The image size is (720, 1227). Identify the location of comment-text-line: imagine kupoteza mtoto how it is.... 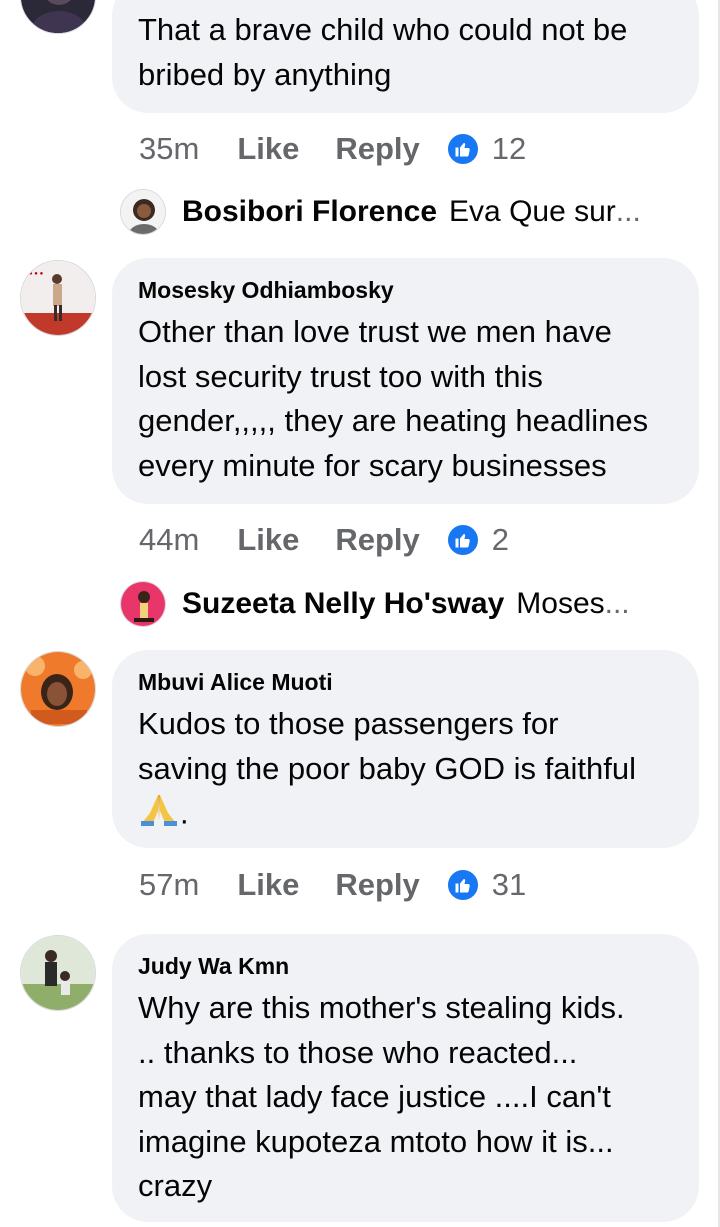
(376, 1141).